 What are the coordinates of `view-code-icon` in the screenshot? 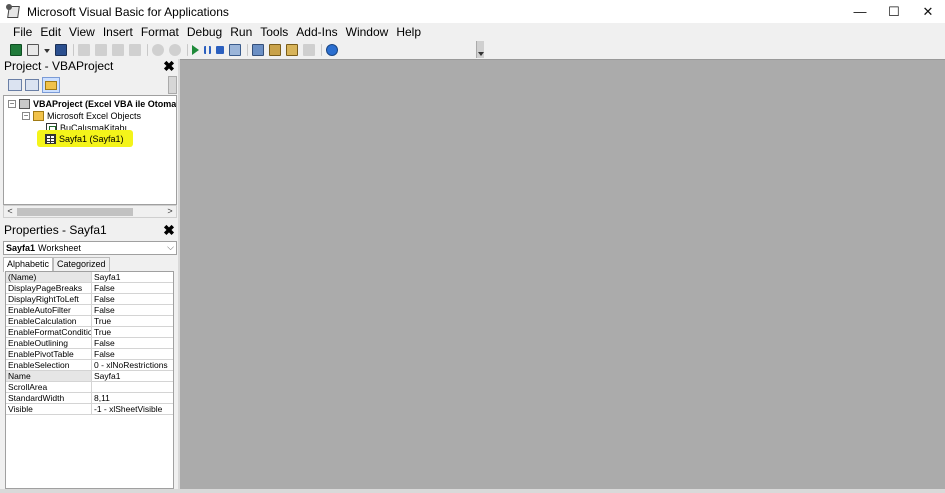 It's located at (15, 85).